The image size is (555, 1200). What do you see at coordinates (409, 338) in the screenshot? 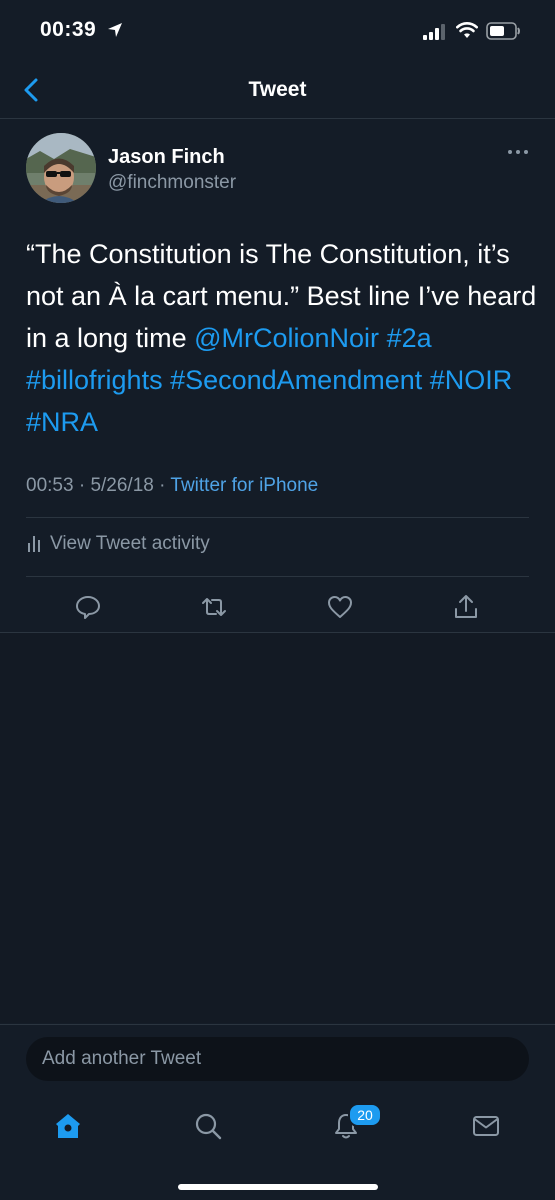
I see `hashtag-link: #2a` at bounding box center [409, 338].